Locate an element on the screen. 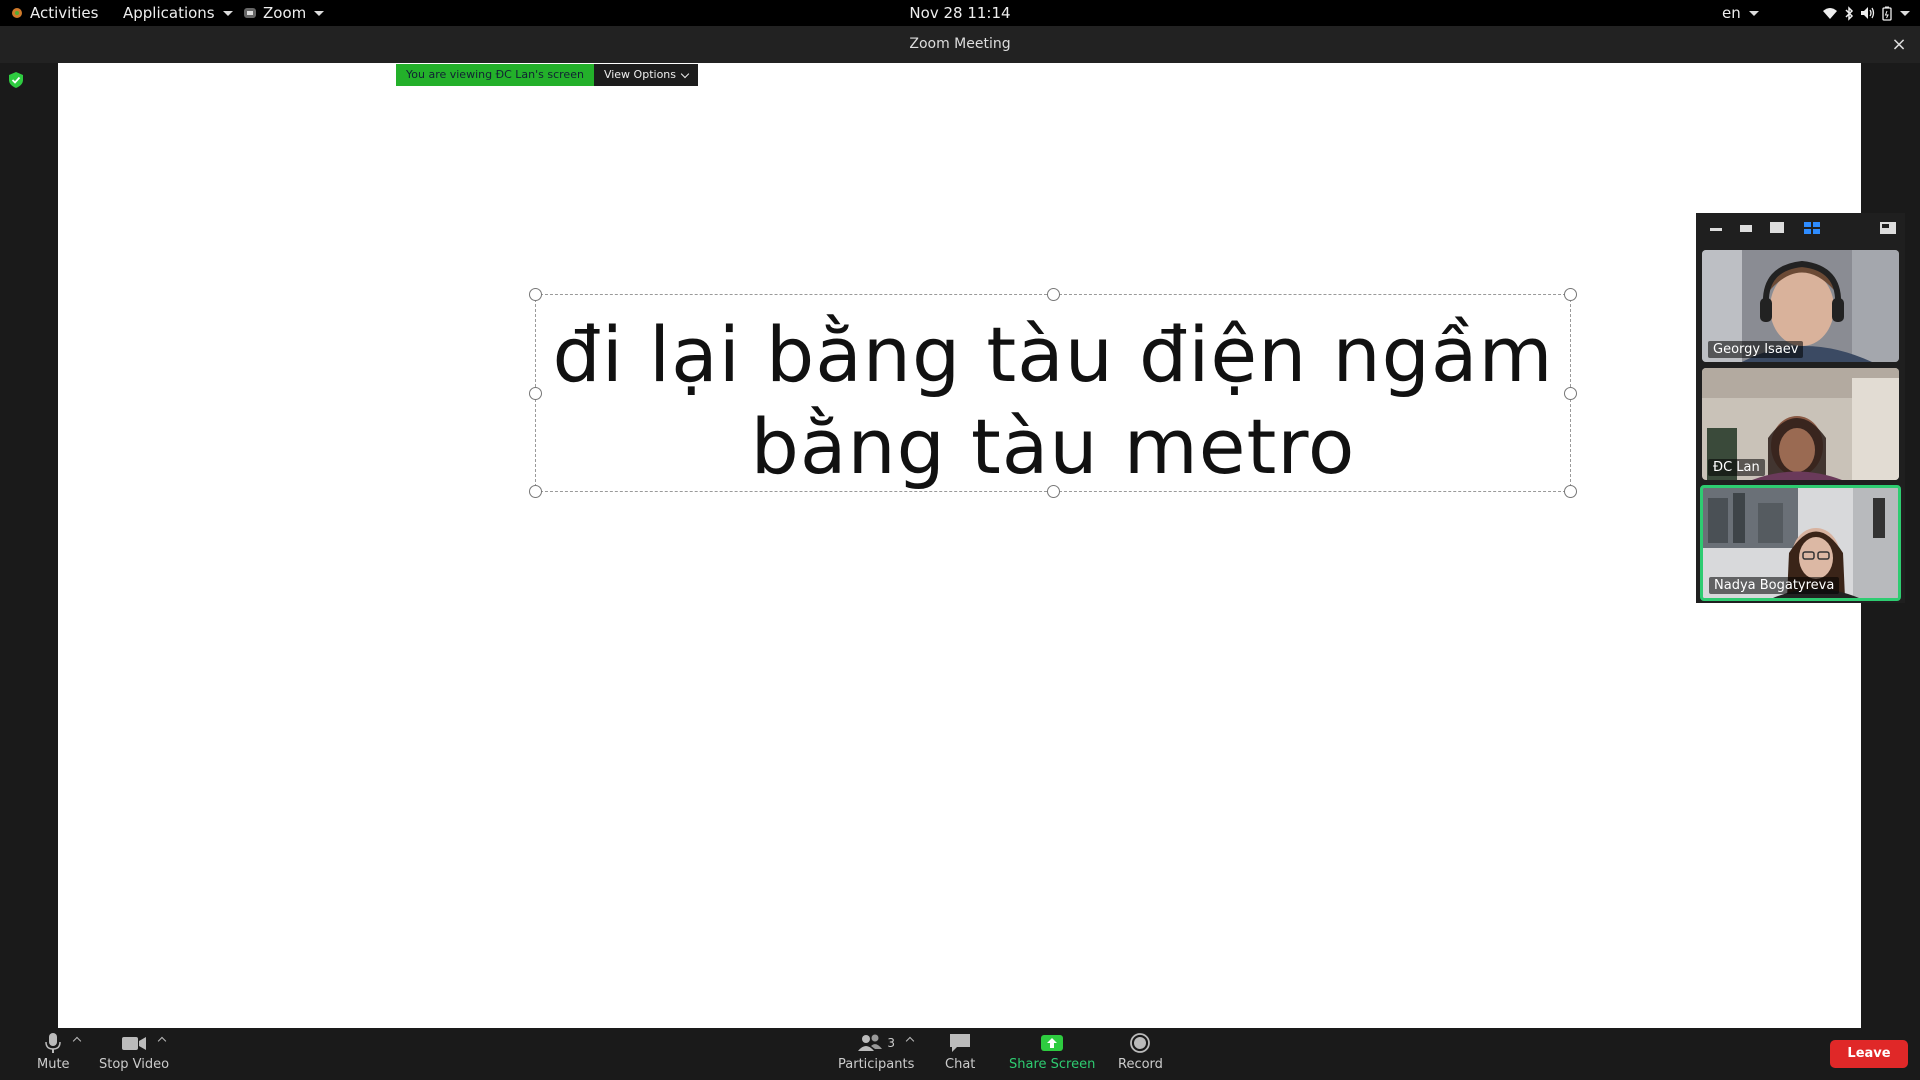 Image resolution: width=1920 pixels, height=1080 pixels. participants-button: 3 Participants is located at coordinates (876, 1052).